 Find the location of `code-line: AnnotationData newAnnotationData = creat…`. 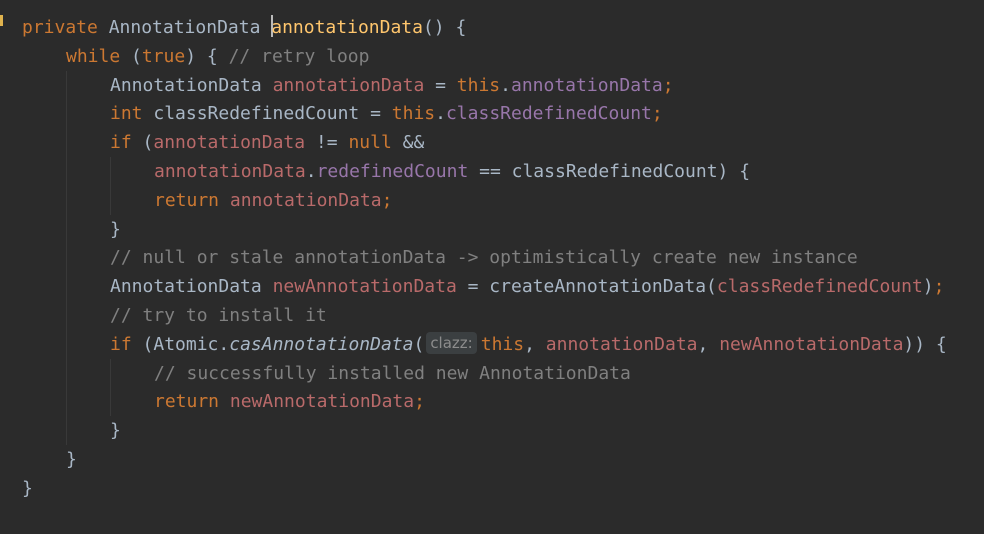

code-line: AnnotationData newAnnotationData = creat… is located at coordinates (483, 287).